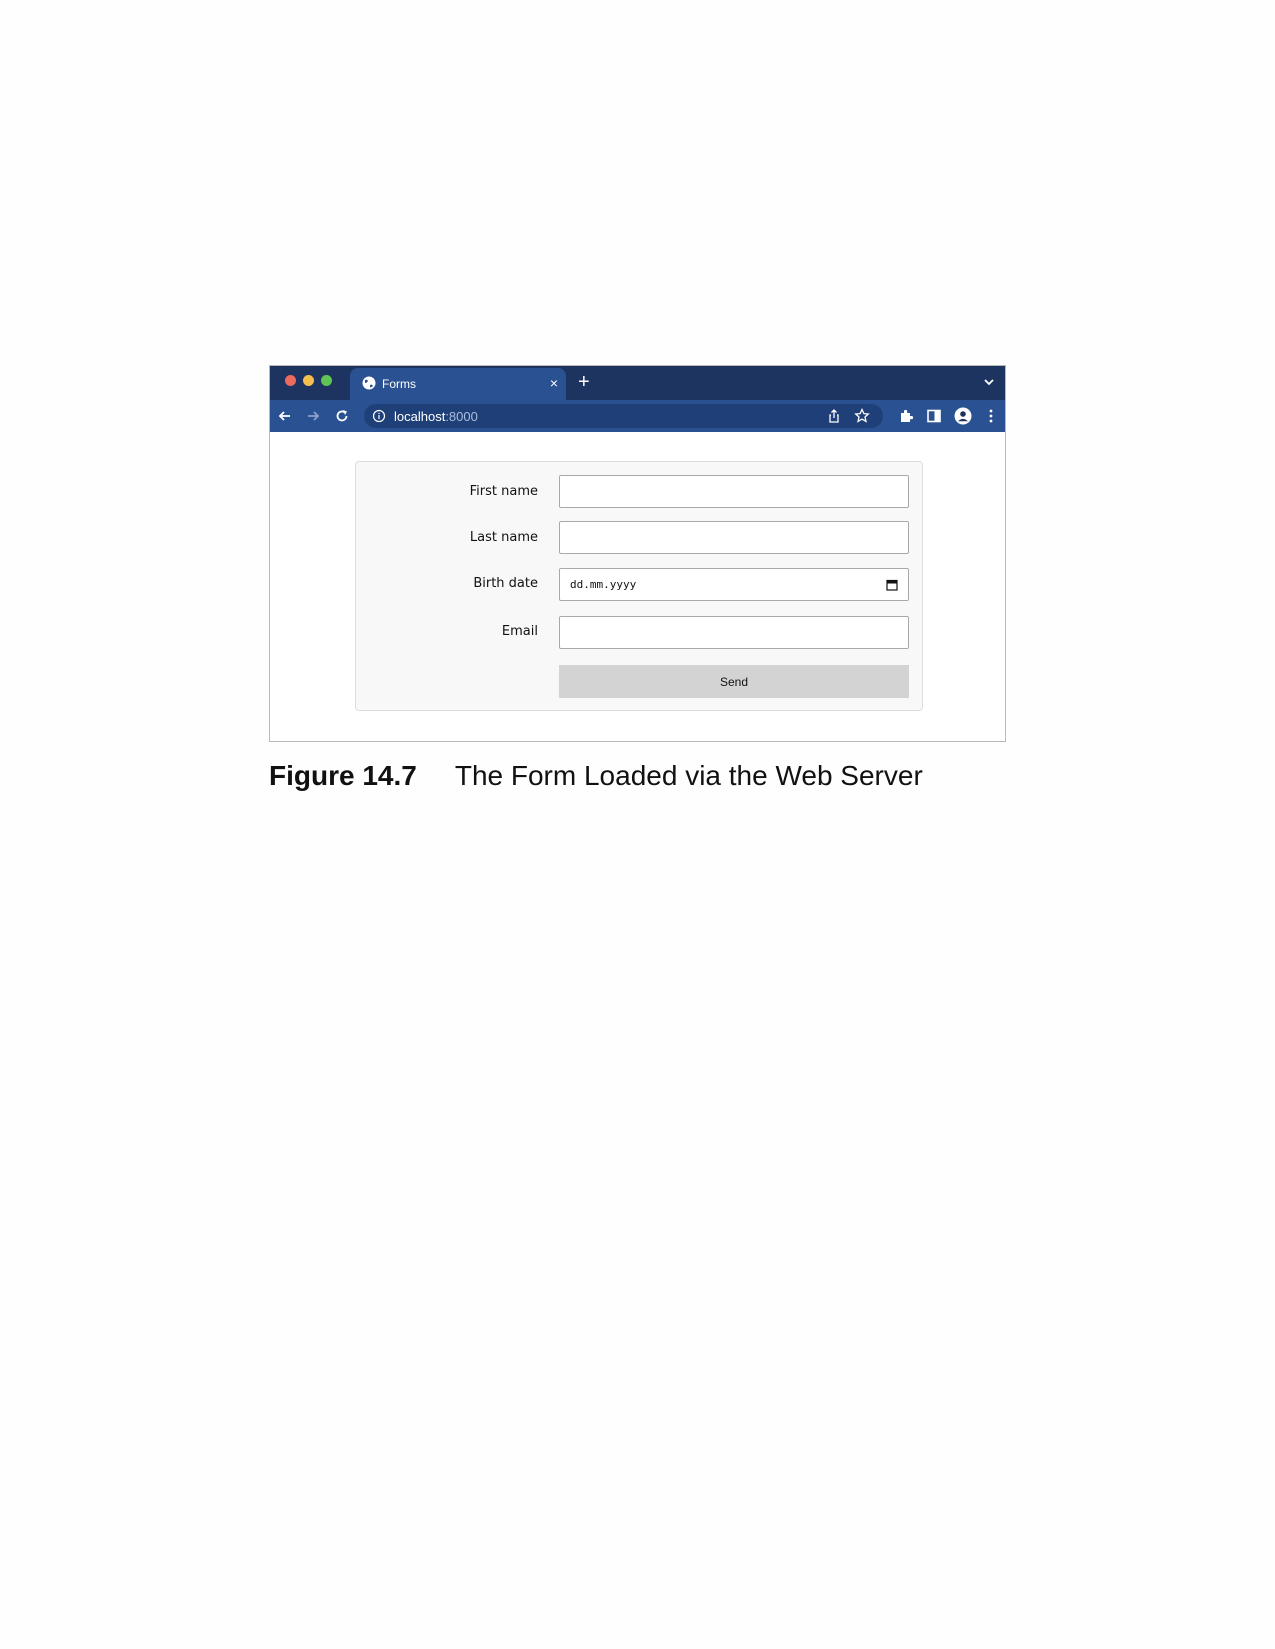 The image size is (1275, 1649). Describe the element at coordinates (688, 775) in the screenshot. I see `figure-title: The Form Loaded via the Web Server` at that location.